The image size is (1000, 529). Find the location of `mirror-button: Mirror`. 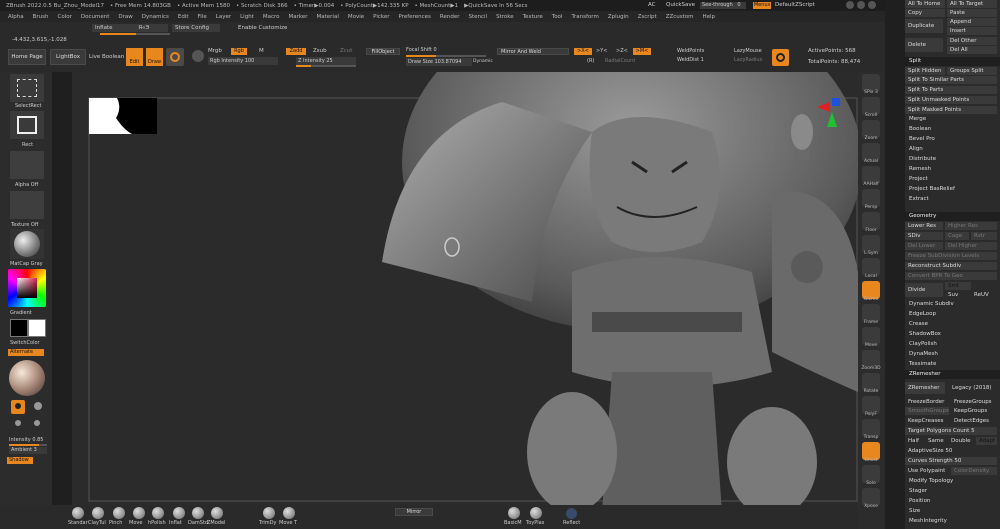

mirror-button: Mirror is located at coordinates (414, 512).